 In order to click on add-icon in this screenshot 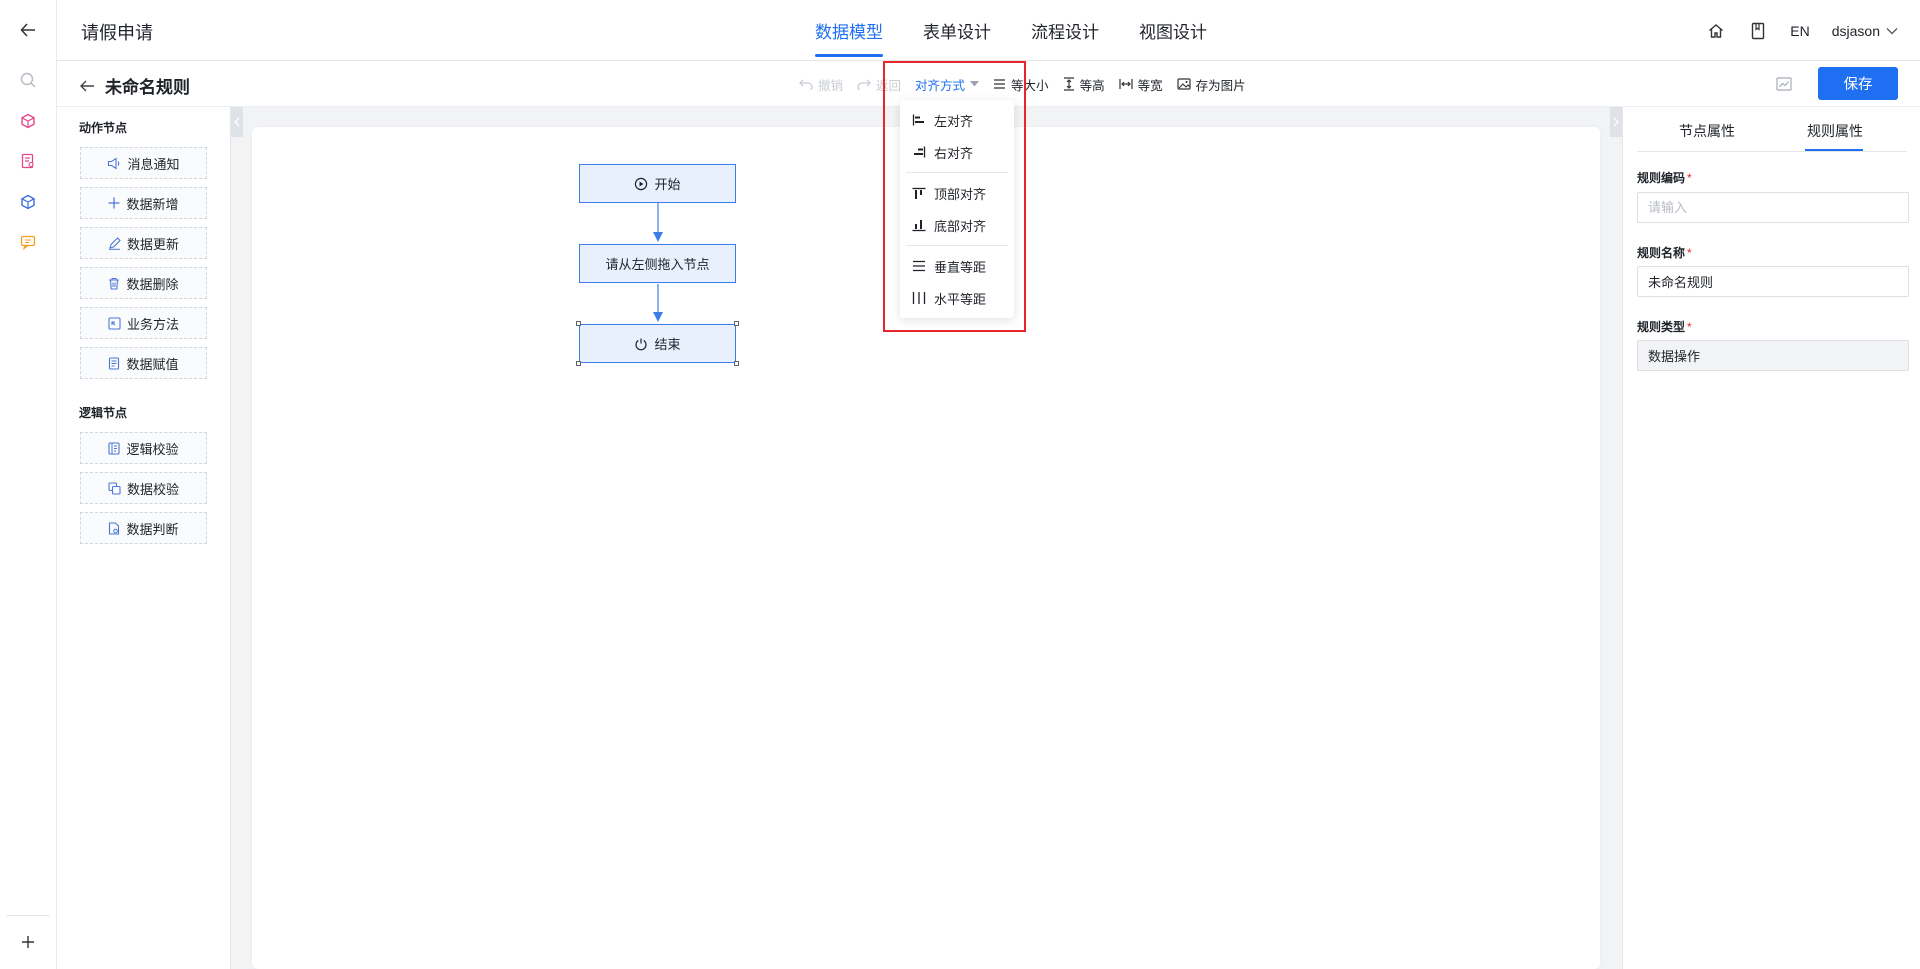, I will do `click(28, 942)`.